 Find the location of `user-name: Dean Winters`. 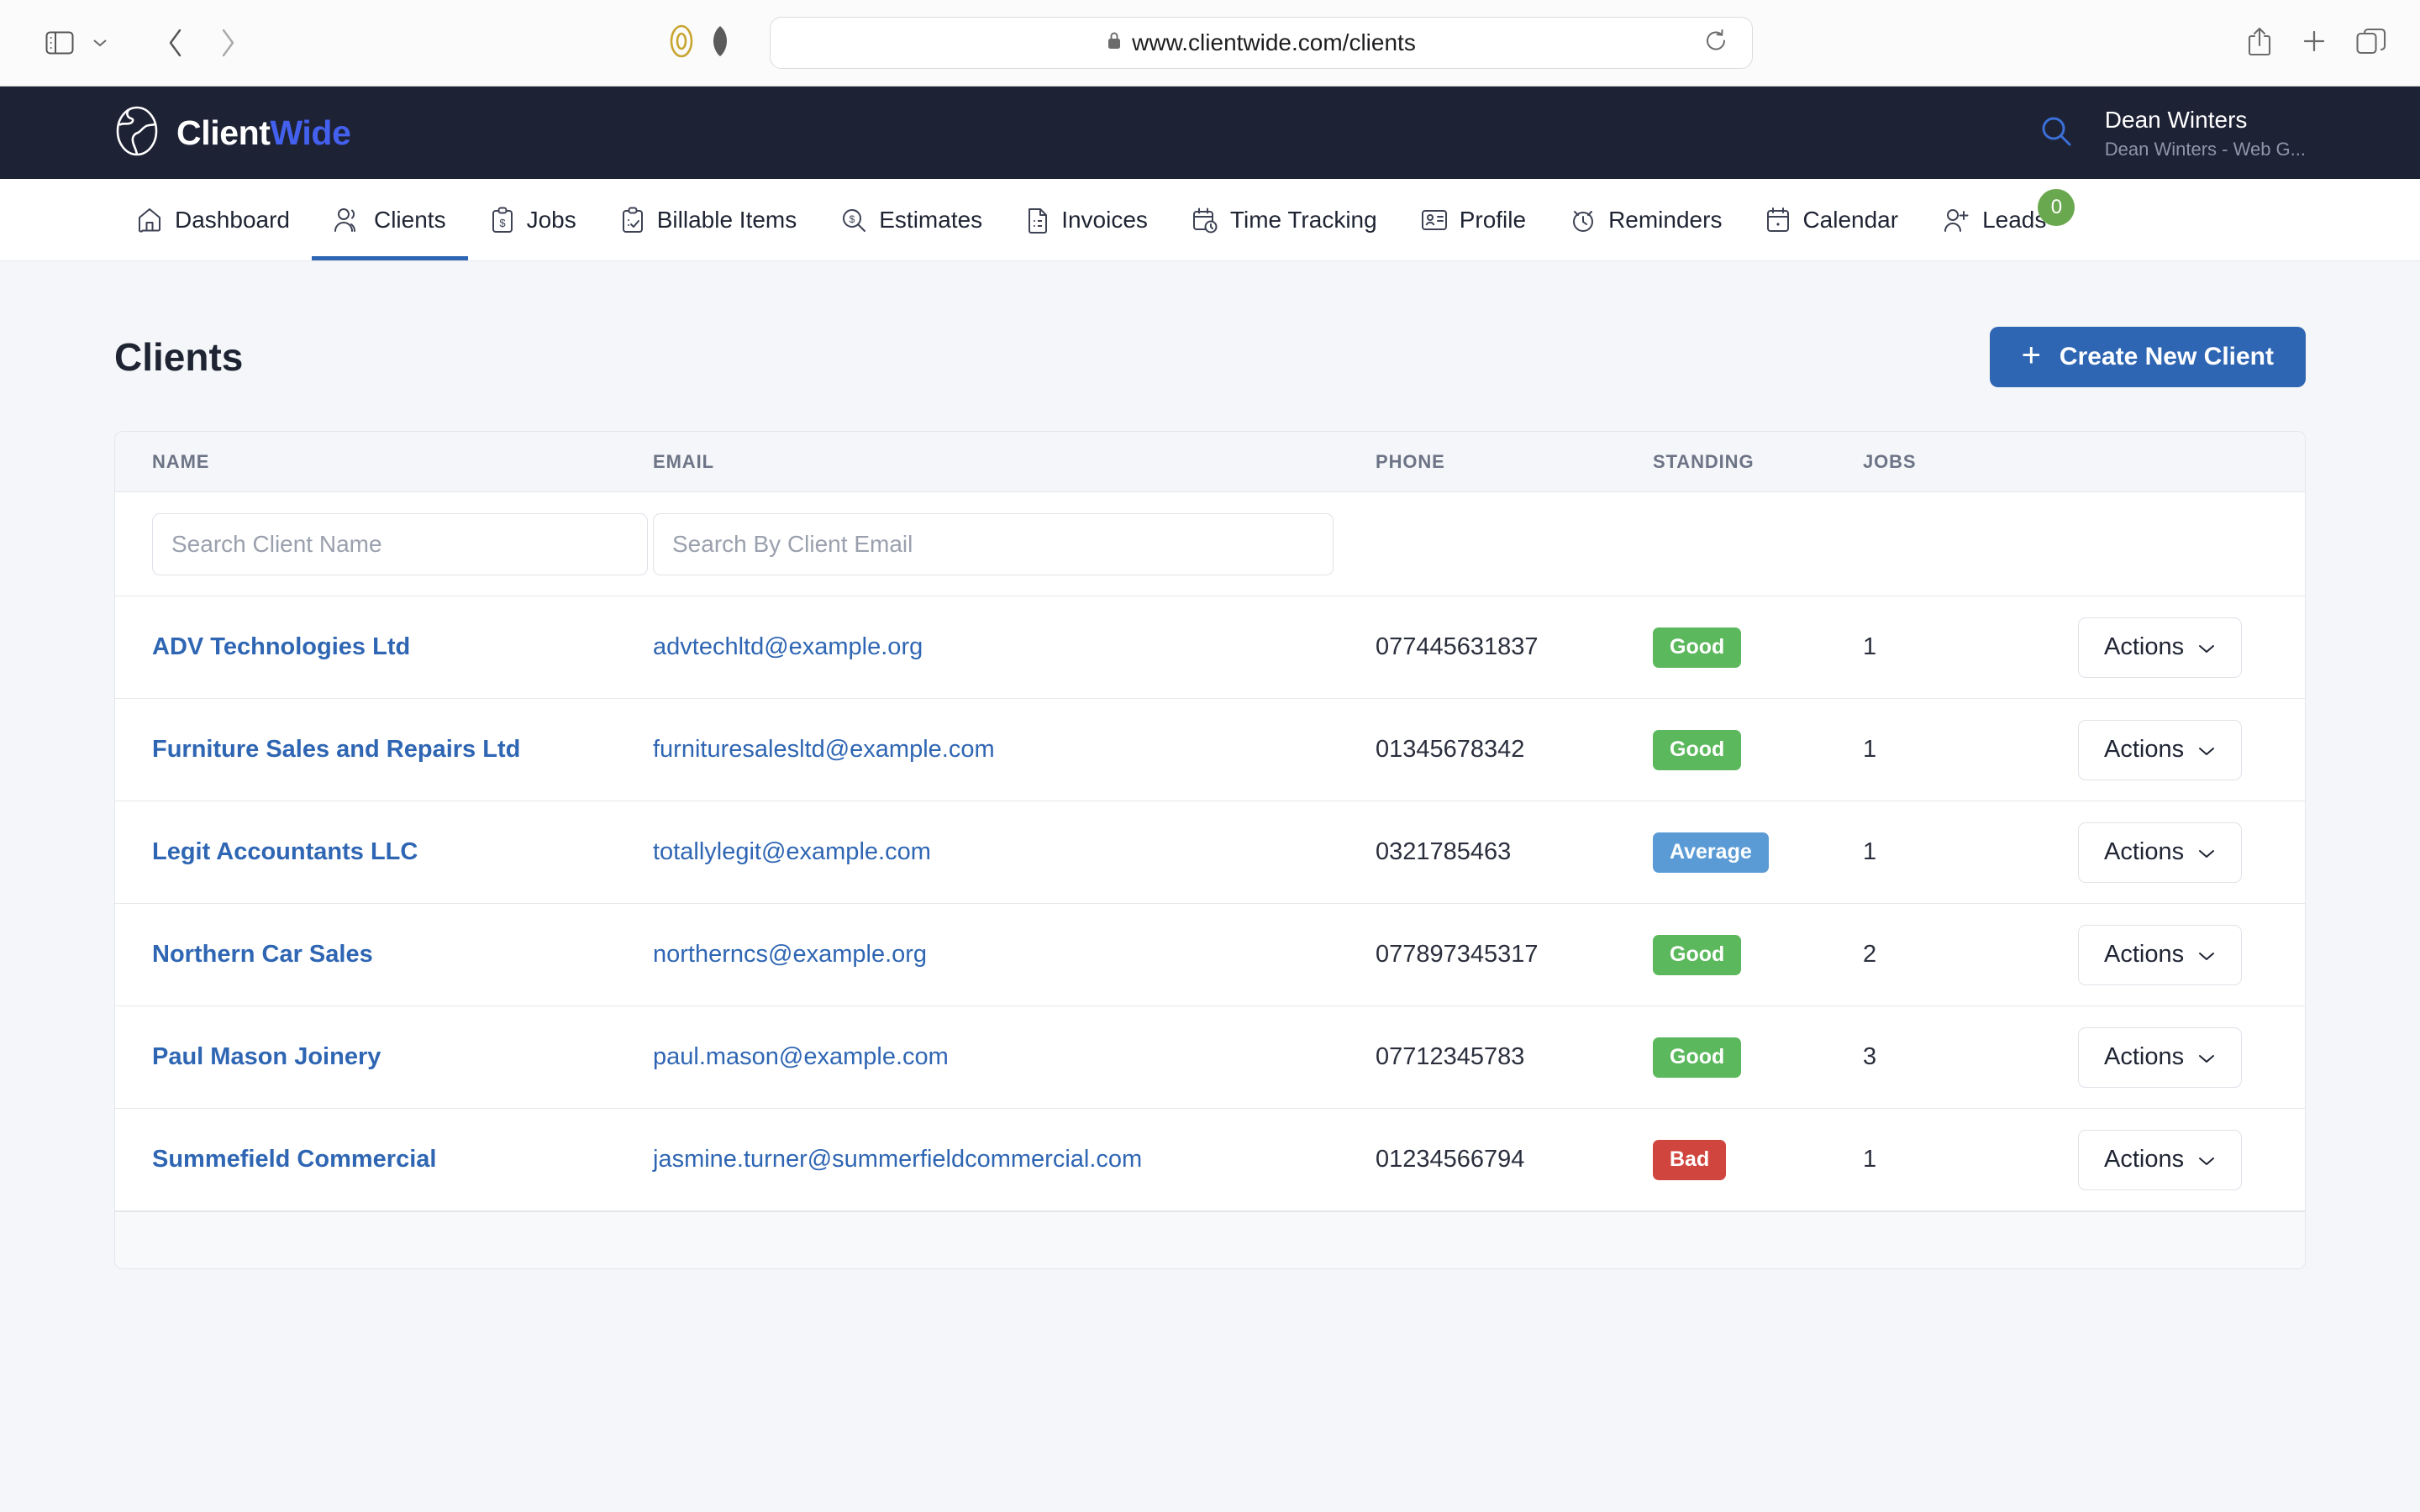

user-name: Dean Winters is located at coordinates (2176, 119).